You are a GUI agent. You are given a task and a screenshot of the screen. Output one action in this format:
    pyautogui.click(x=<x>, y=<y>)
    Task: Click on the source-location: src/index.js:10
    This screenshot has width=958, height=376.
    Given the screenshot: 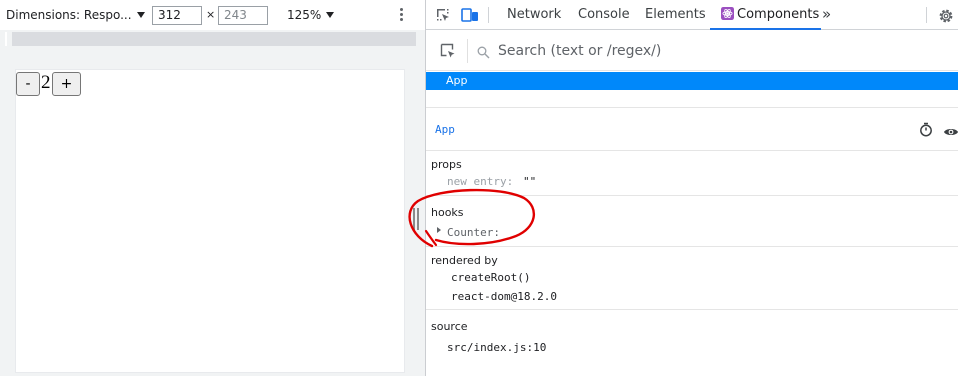 What is the action you would take?
    pyautogui.click(x=496, y=347)
    